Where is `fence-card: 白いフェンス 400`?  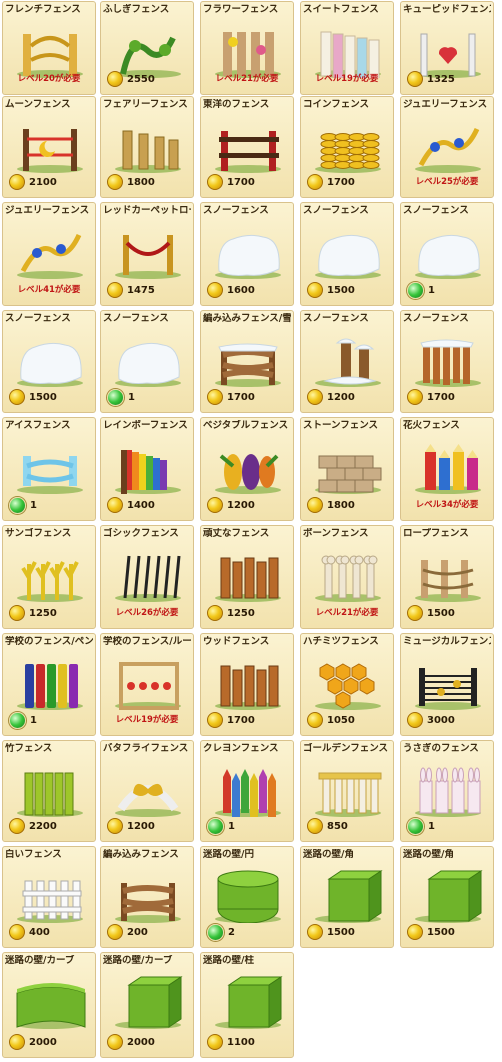
fence-card: 白いフェンス 400 is located at coordinates (49, 897).